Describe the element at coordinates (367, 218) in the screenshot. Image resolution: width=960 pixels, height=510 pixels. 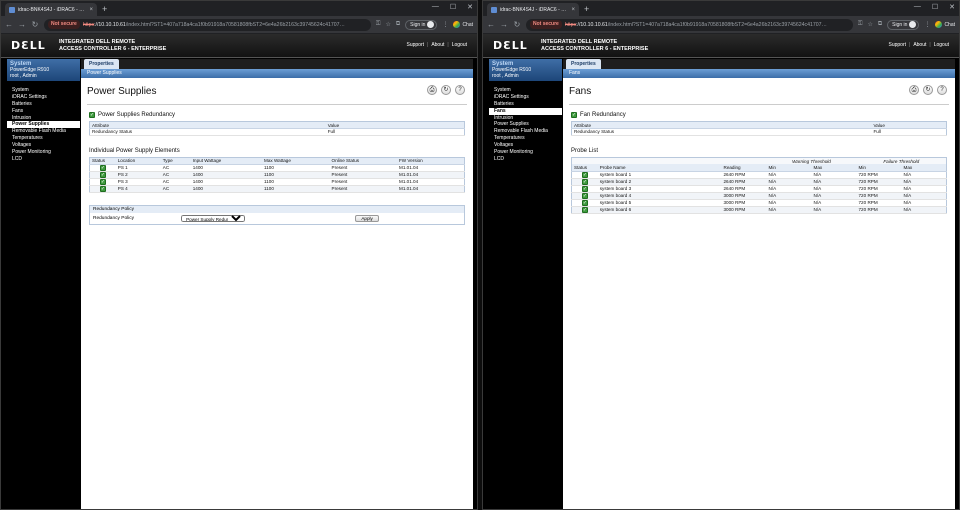
I see `apply-button: Apply` at that location.